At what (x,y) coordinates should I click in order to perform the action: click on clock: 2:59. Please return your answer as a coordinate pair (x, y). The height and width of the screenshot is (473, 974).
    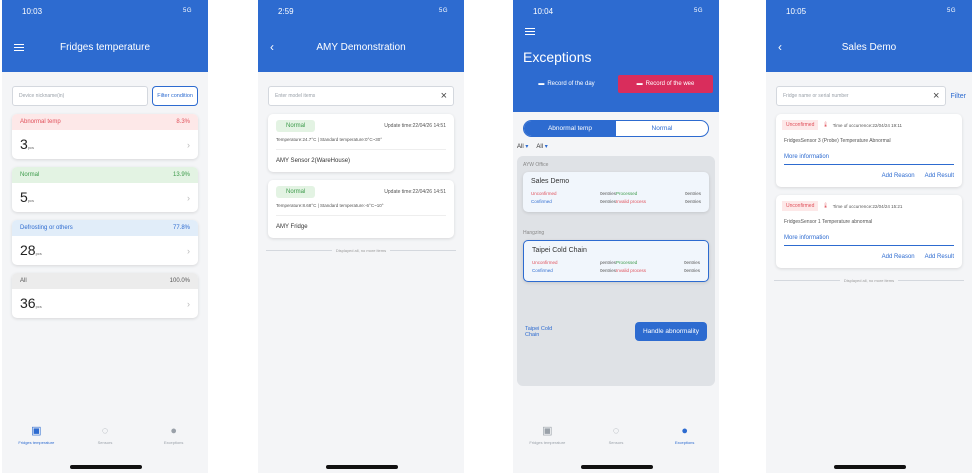
    Looking at the image, I should click on (286, 11).